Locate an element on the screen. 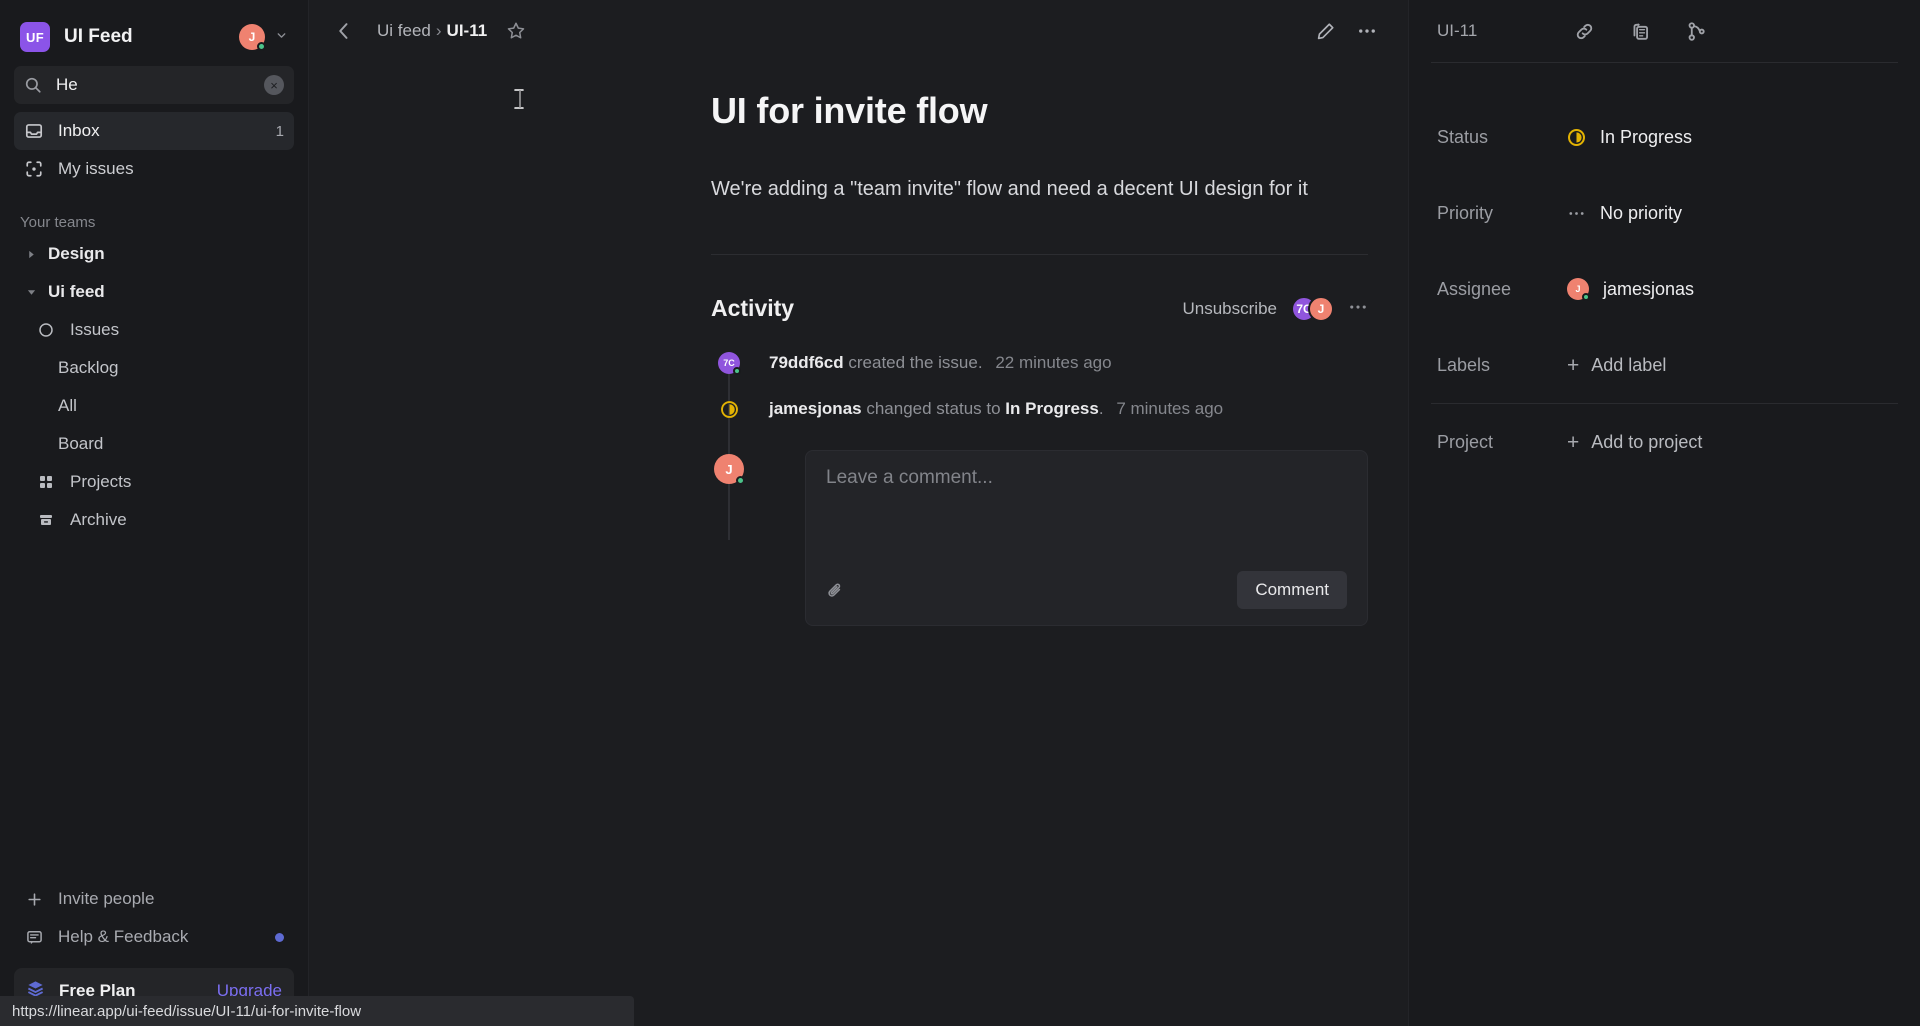  assignee-avatar-wrap: J is located at coordinates (1578, 289).